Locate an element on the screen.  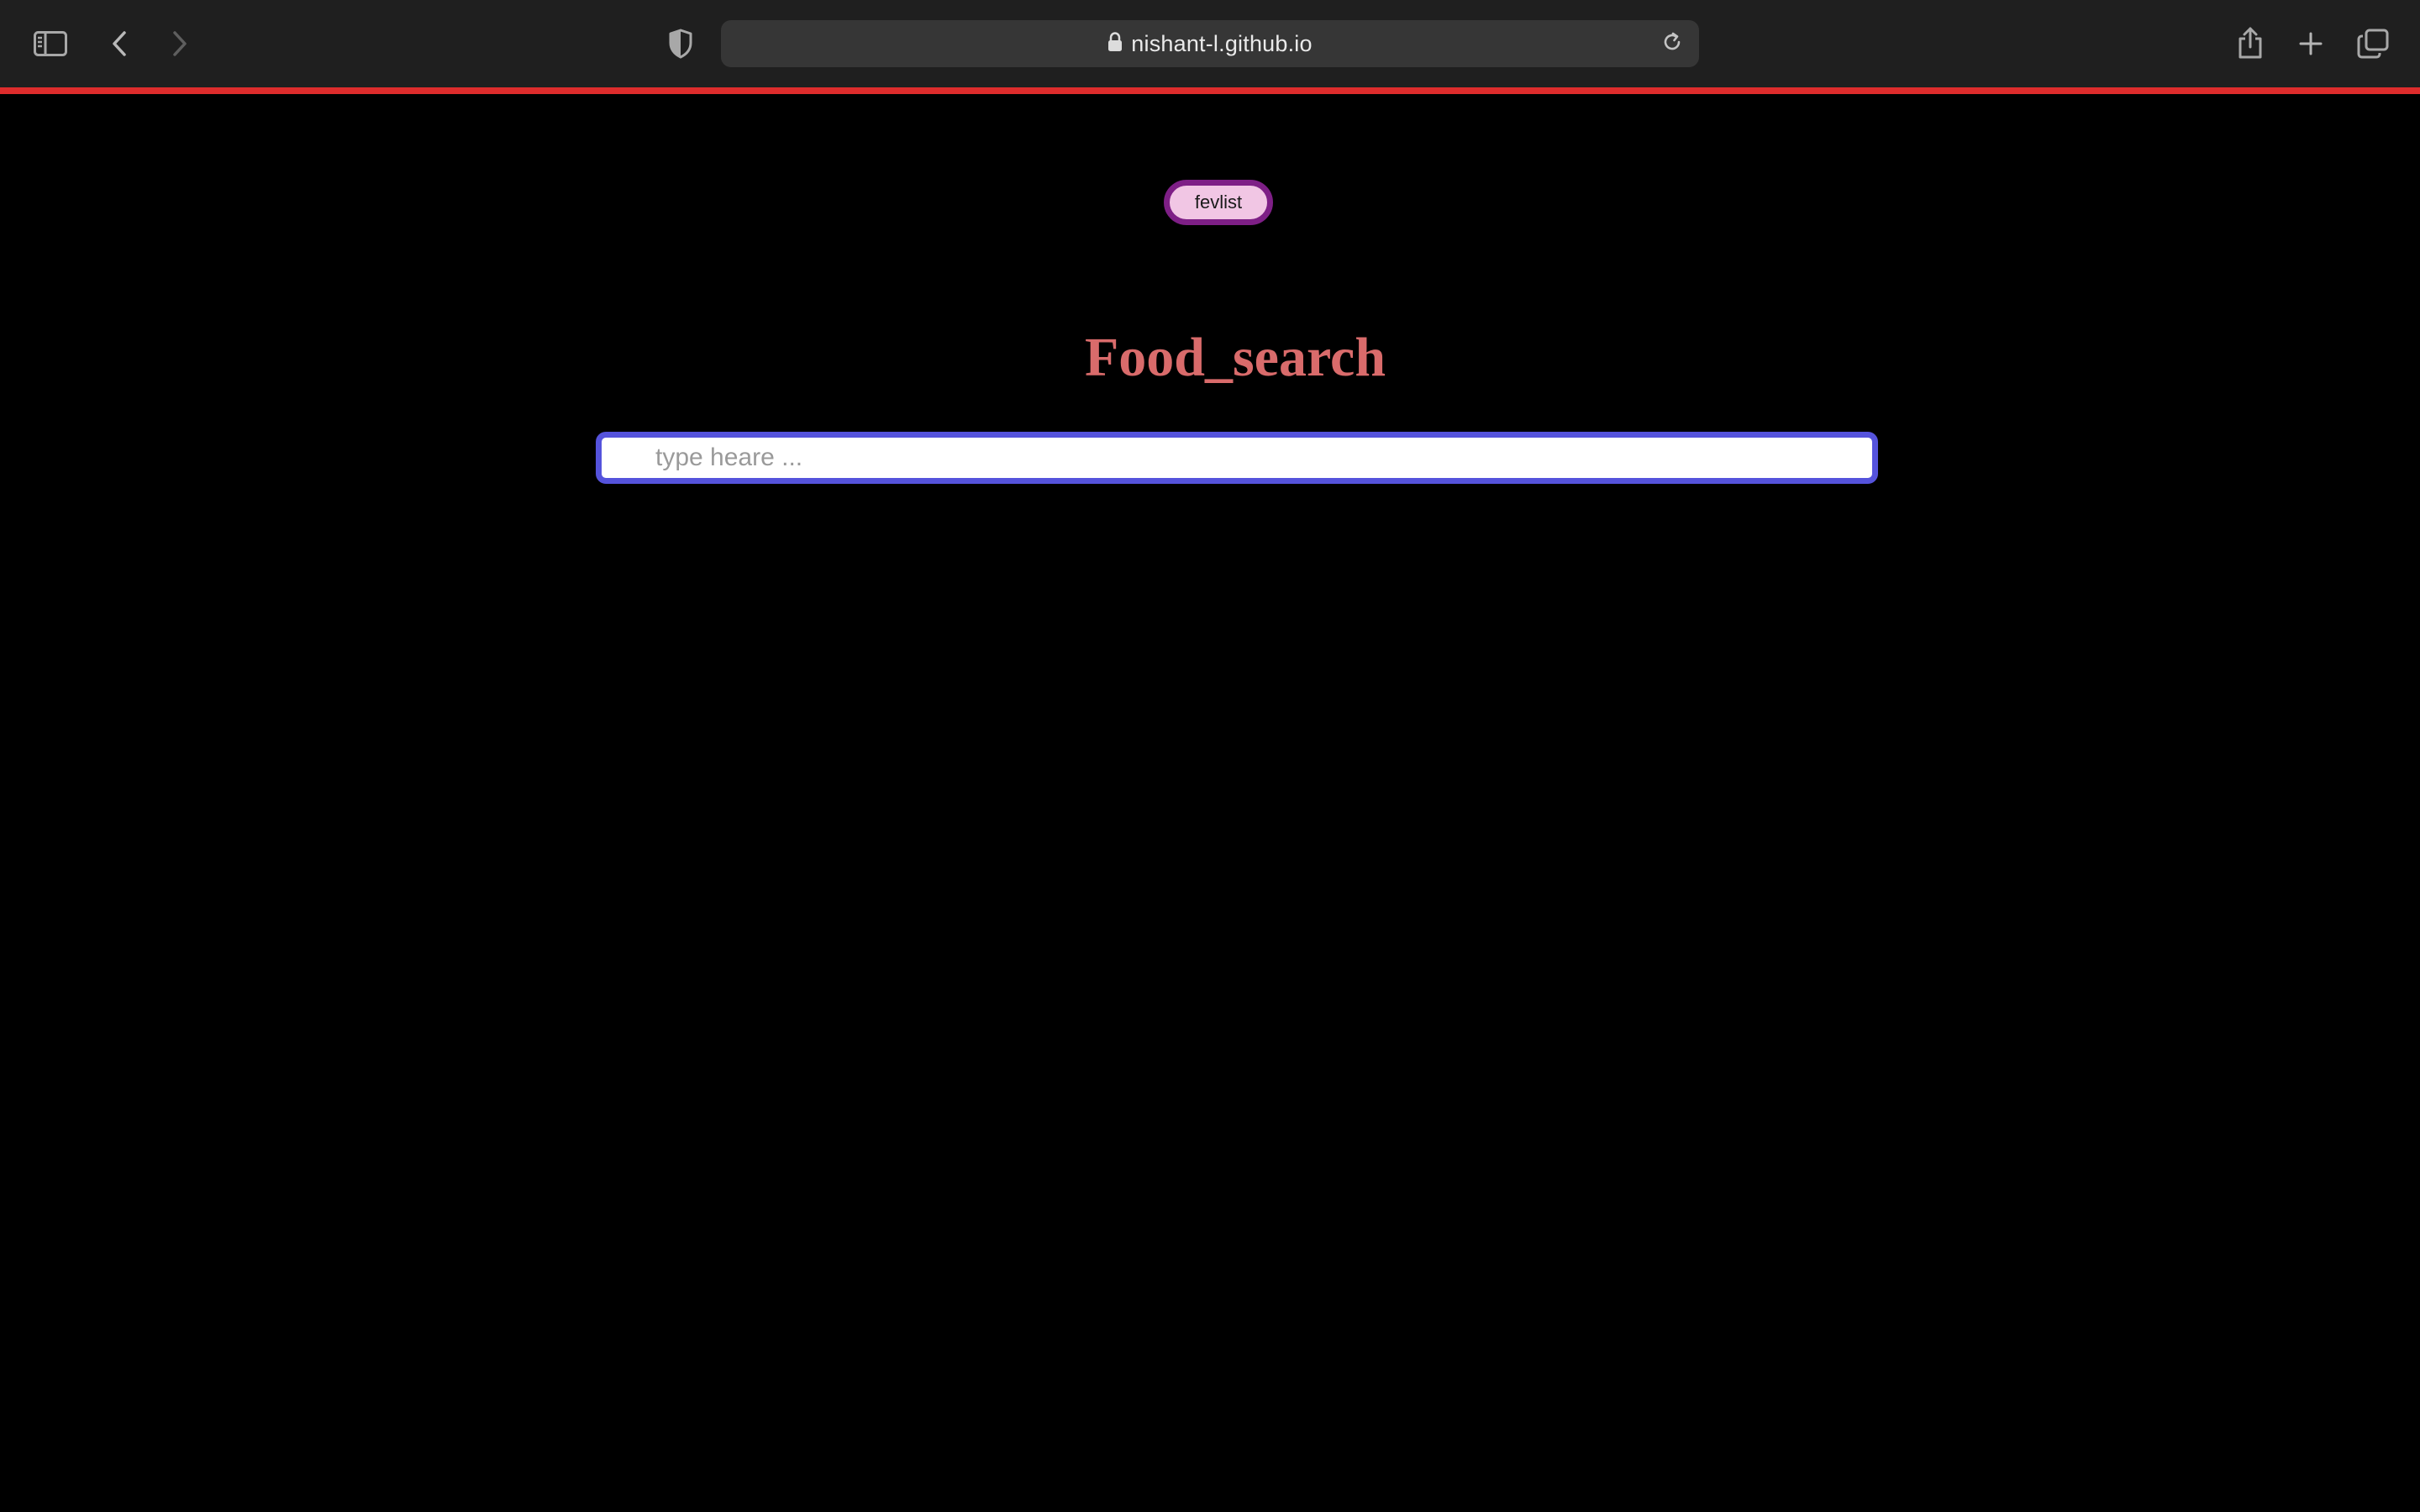
share-button is located at coordinates (2250, 43).